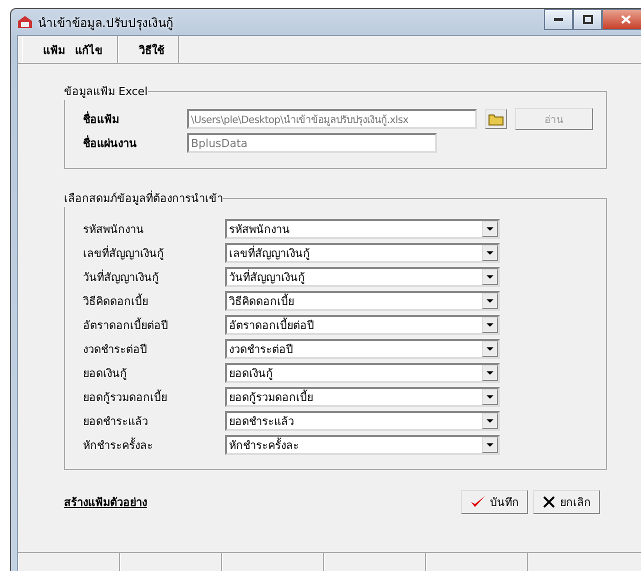  Describe the element at coordinates (101, 119) in the screenshot. I see `field-label: ชื่อแฟ้ม` at that location.